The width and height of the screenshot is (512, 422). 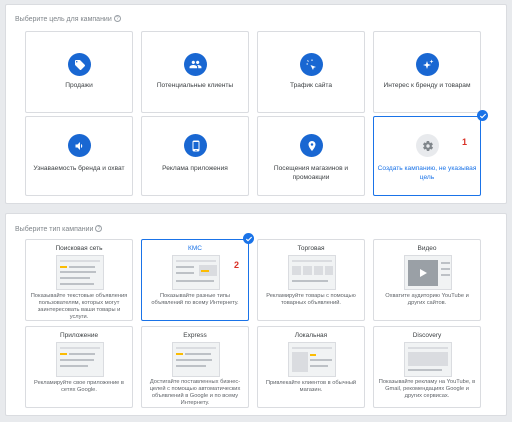 I want to click on goal-card-leads: Потенциальные клиенты, so click(x=195, y=72).